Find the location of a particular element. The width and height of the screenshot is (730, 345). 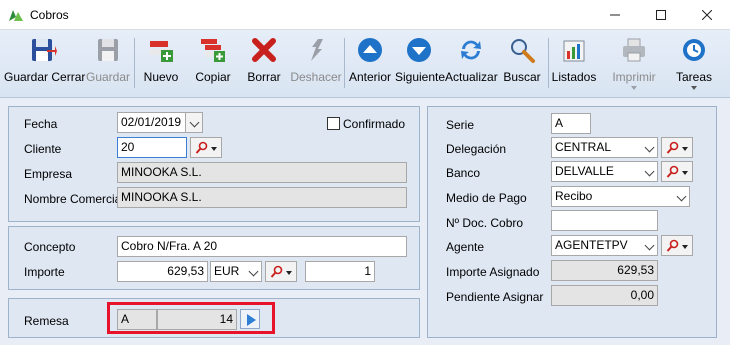

close-button is located at coordinates (707, 15).